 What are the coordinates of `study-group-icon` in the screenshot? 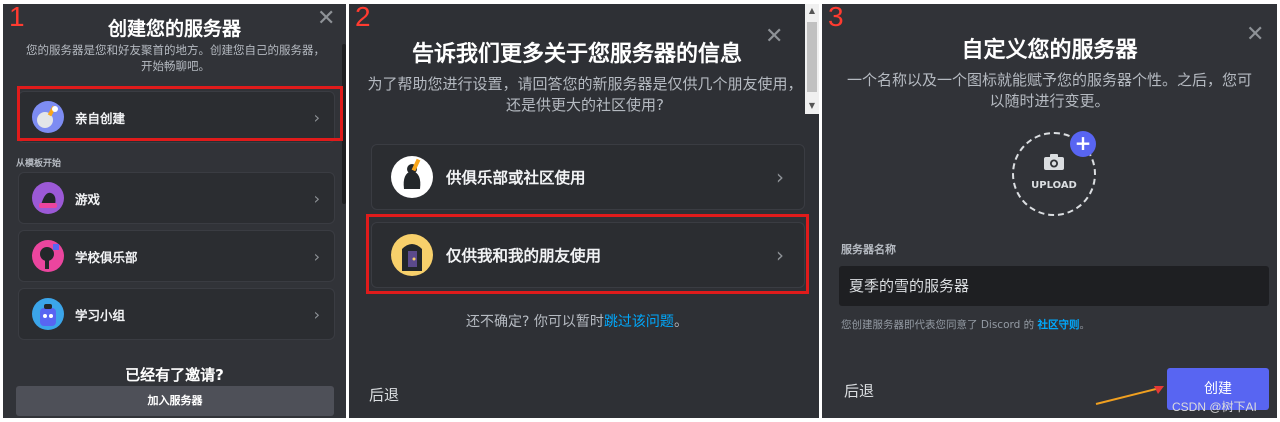 It's located at (48, 314).